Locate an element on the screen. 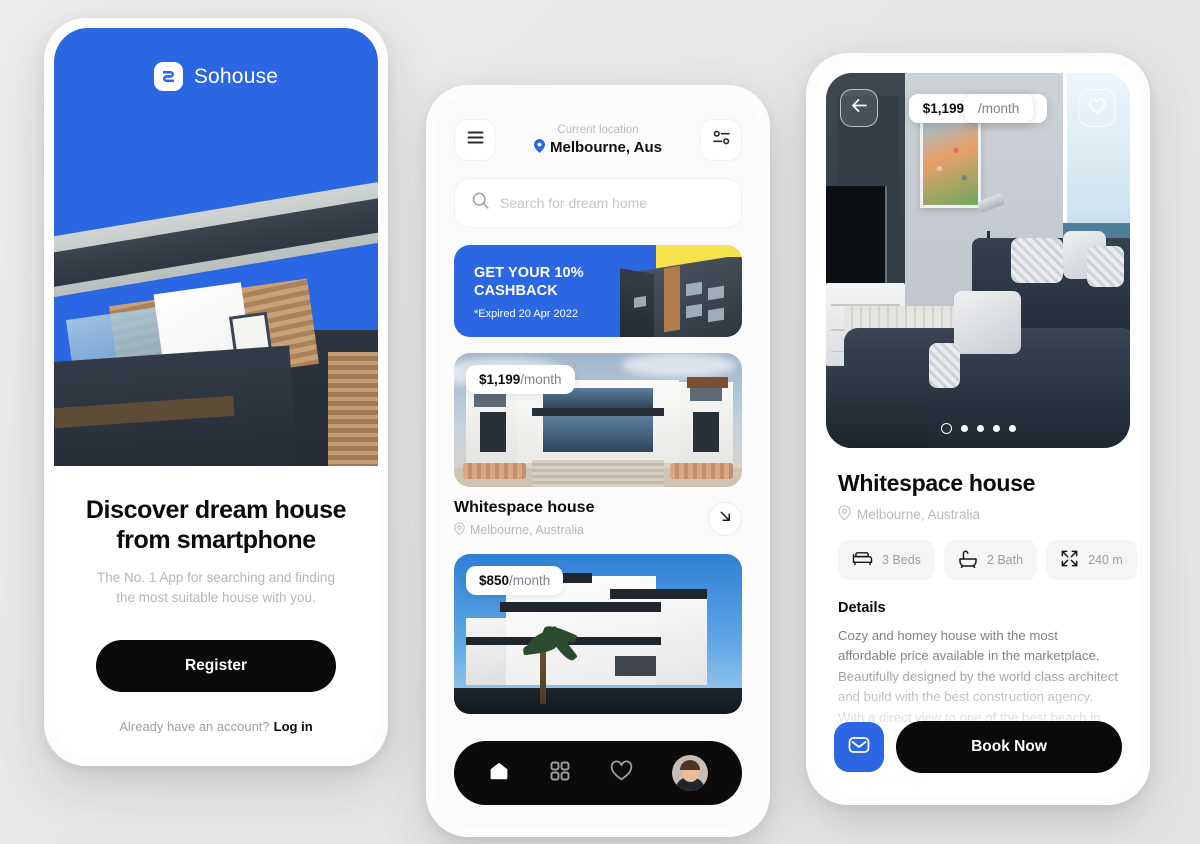  home-icon is located at coordinates (499, 773).